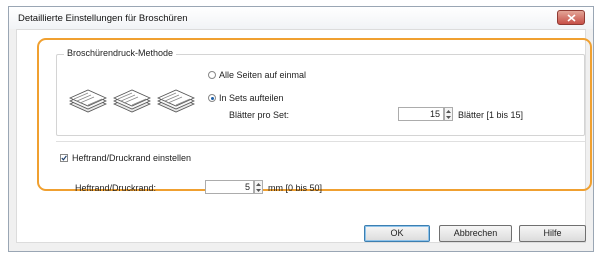 This screenshot has height=257, width=601. I want to click on radio-all-pages: Alle Seiten auf einmal, so click(257, 75).